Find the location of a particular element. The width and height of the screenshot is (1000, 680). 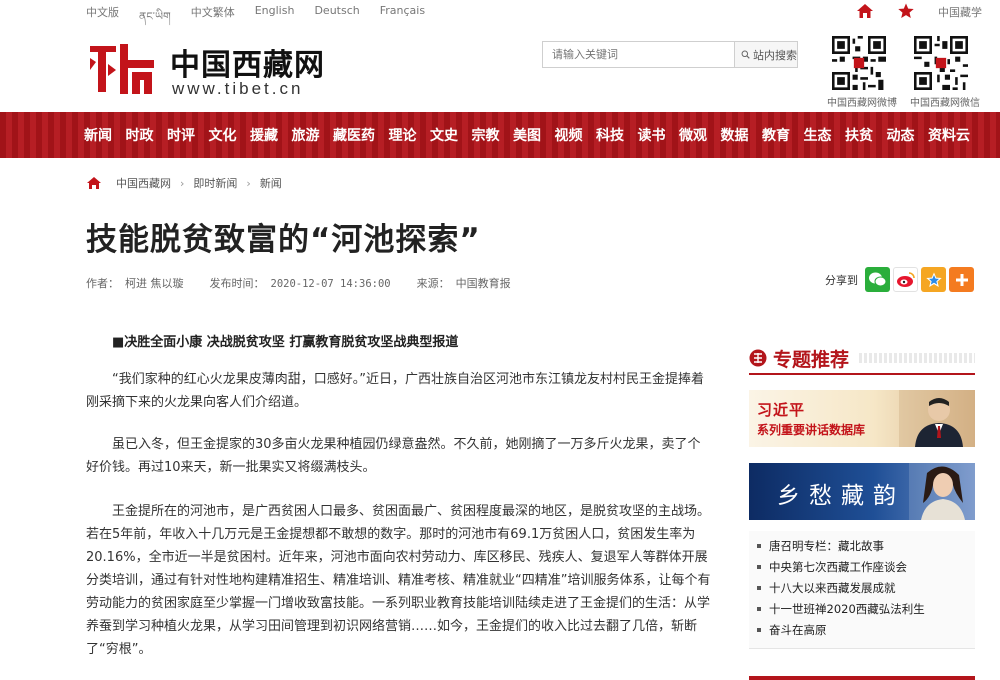

banner-title: 习近平 is located at coordinates (781, 410).